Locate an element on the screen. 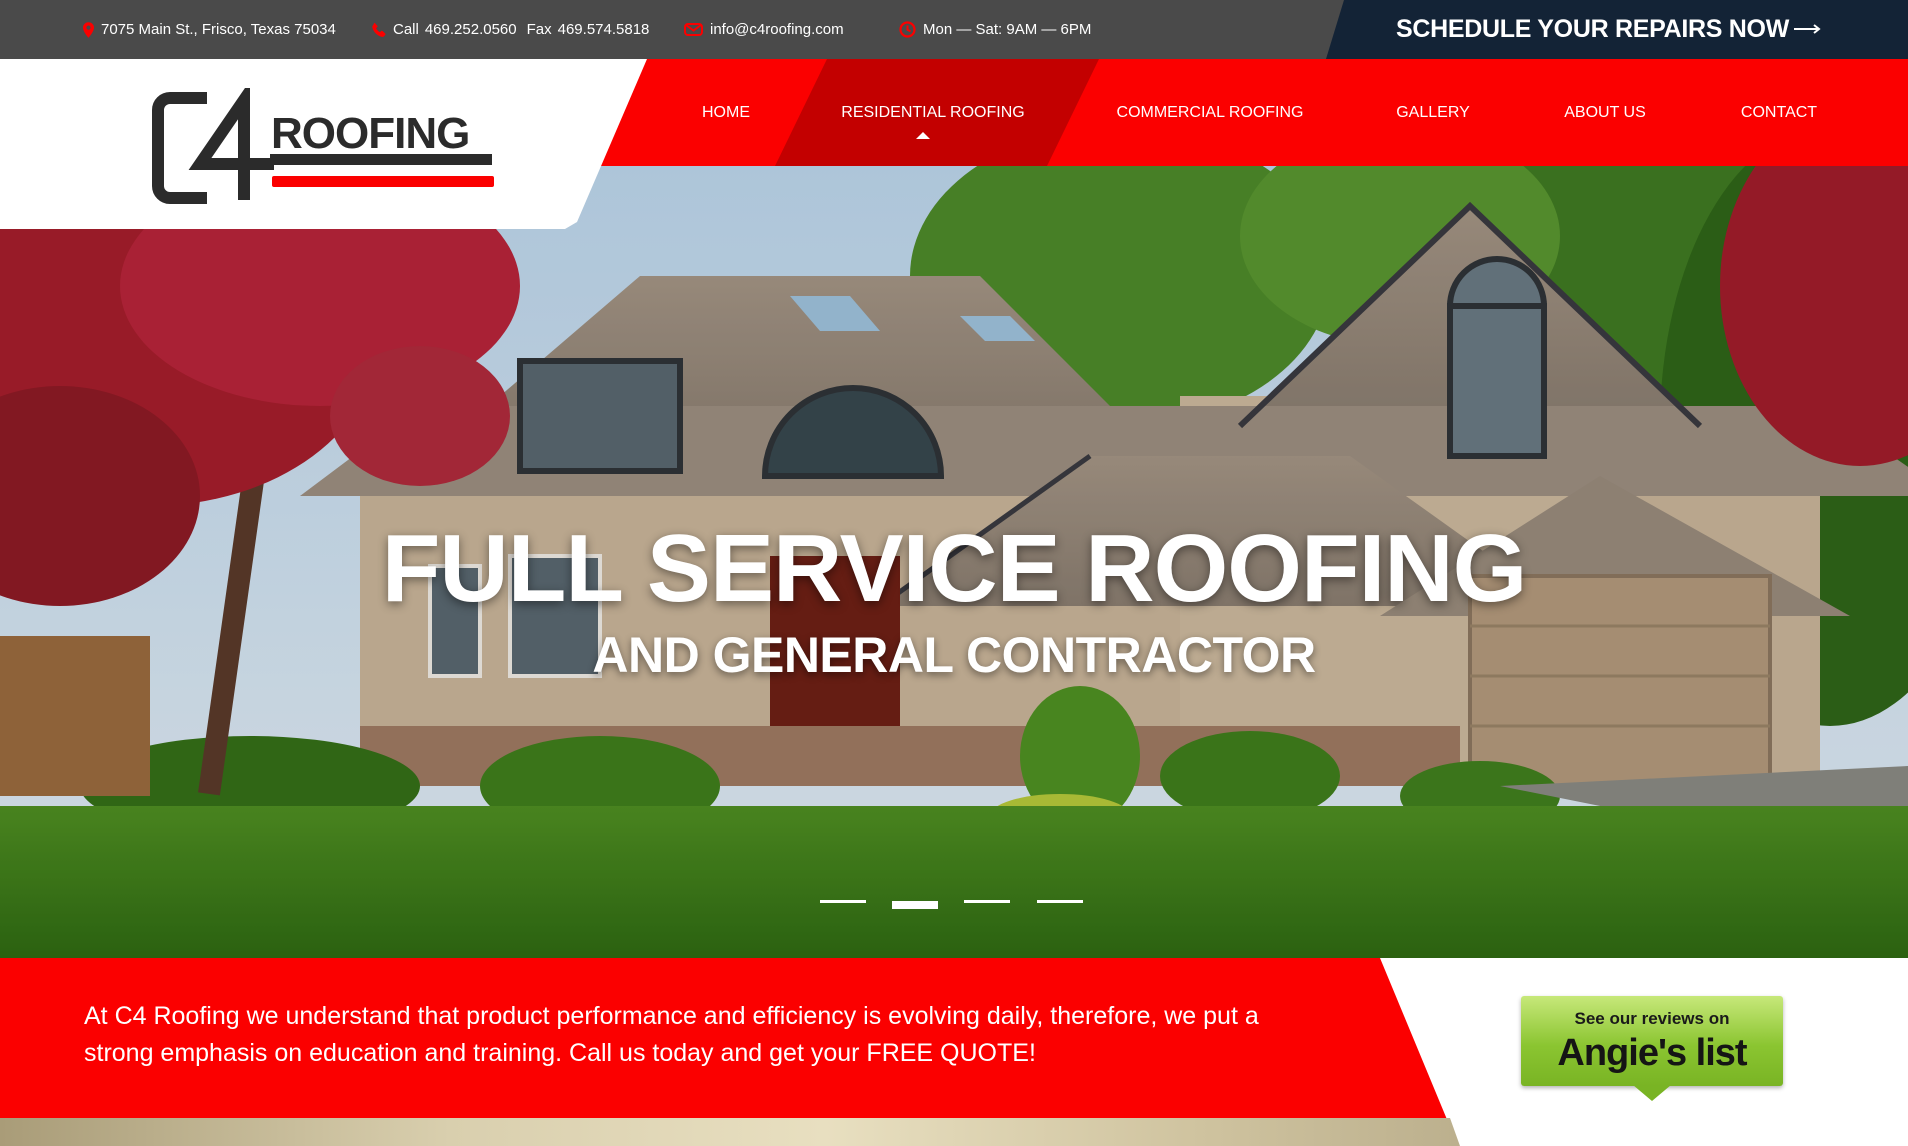 The image size is (1908, 1146). badge-pointer is located at coordinates (1652, 1093).